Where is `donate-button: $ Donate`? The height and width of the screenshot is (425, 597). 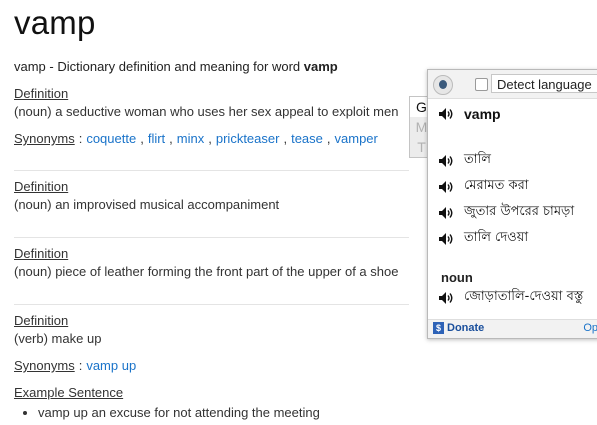
donate-button: $ Donate is located at coordinates (458, 328).